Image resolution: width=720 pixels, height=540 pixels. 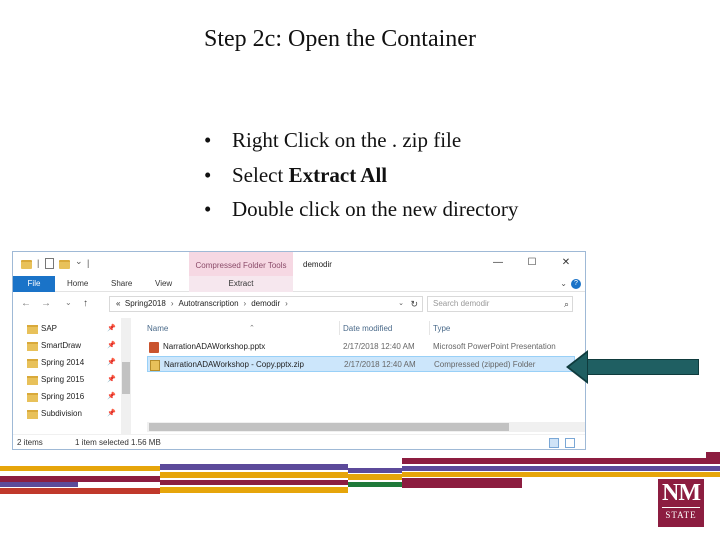 What do you see at coordinates (333, 140) in the screenshot?
I see `bullet-item: • Right Click on the . zip file` at bounding box center [333, 140].